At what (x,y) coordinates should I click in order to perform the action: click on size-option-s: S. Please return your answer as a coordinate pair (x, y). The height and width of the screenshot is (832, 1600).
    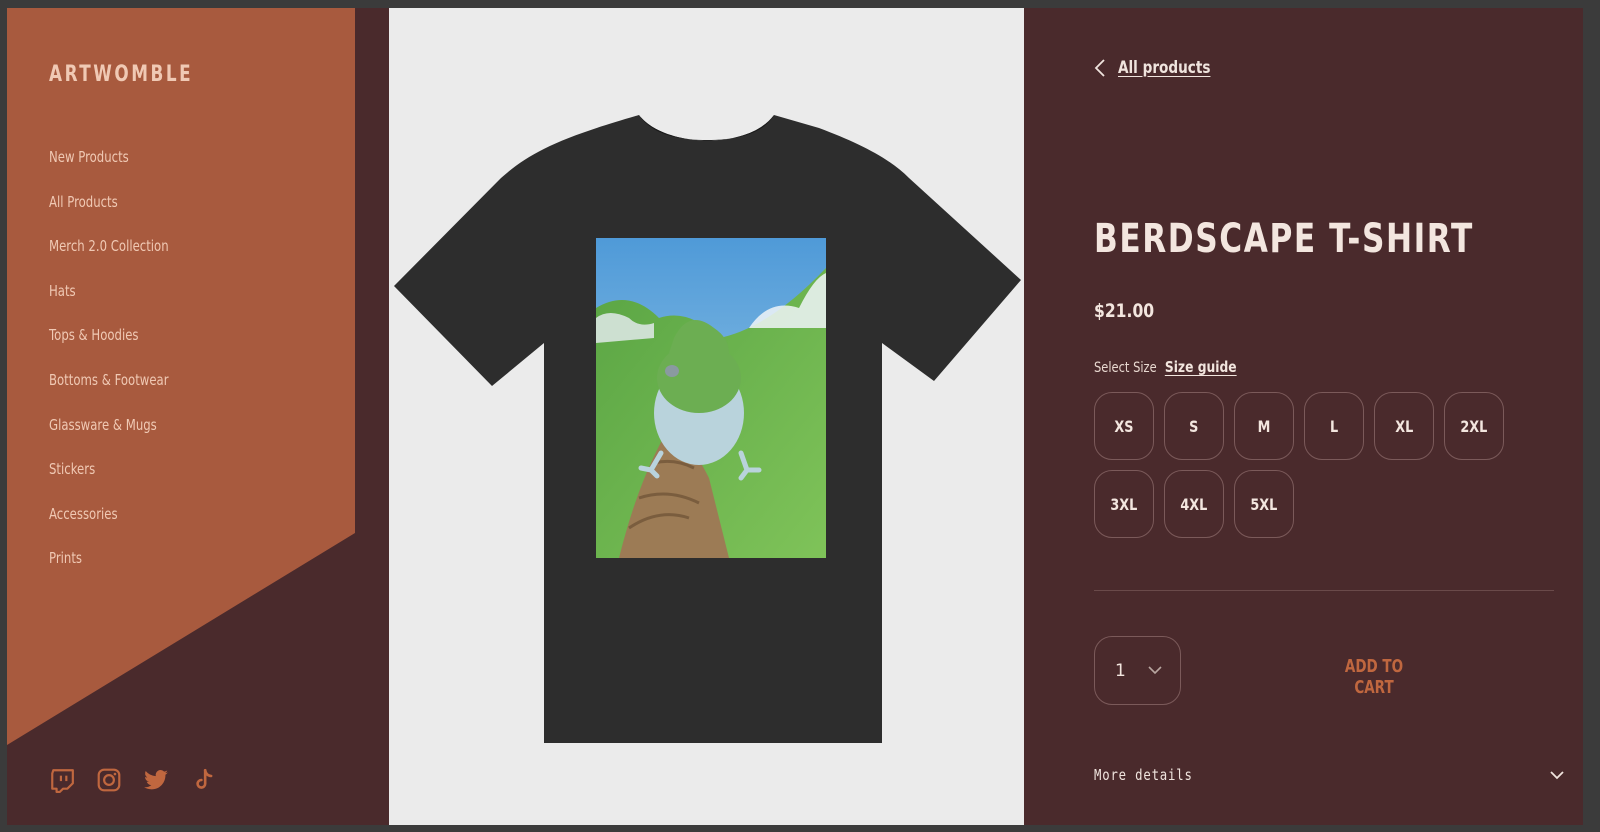
    Looking at the image, I should click on (1194, 426).